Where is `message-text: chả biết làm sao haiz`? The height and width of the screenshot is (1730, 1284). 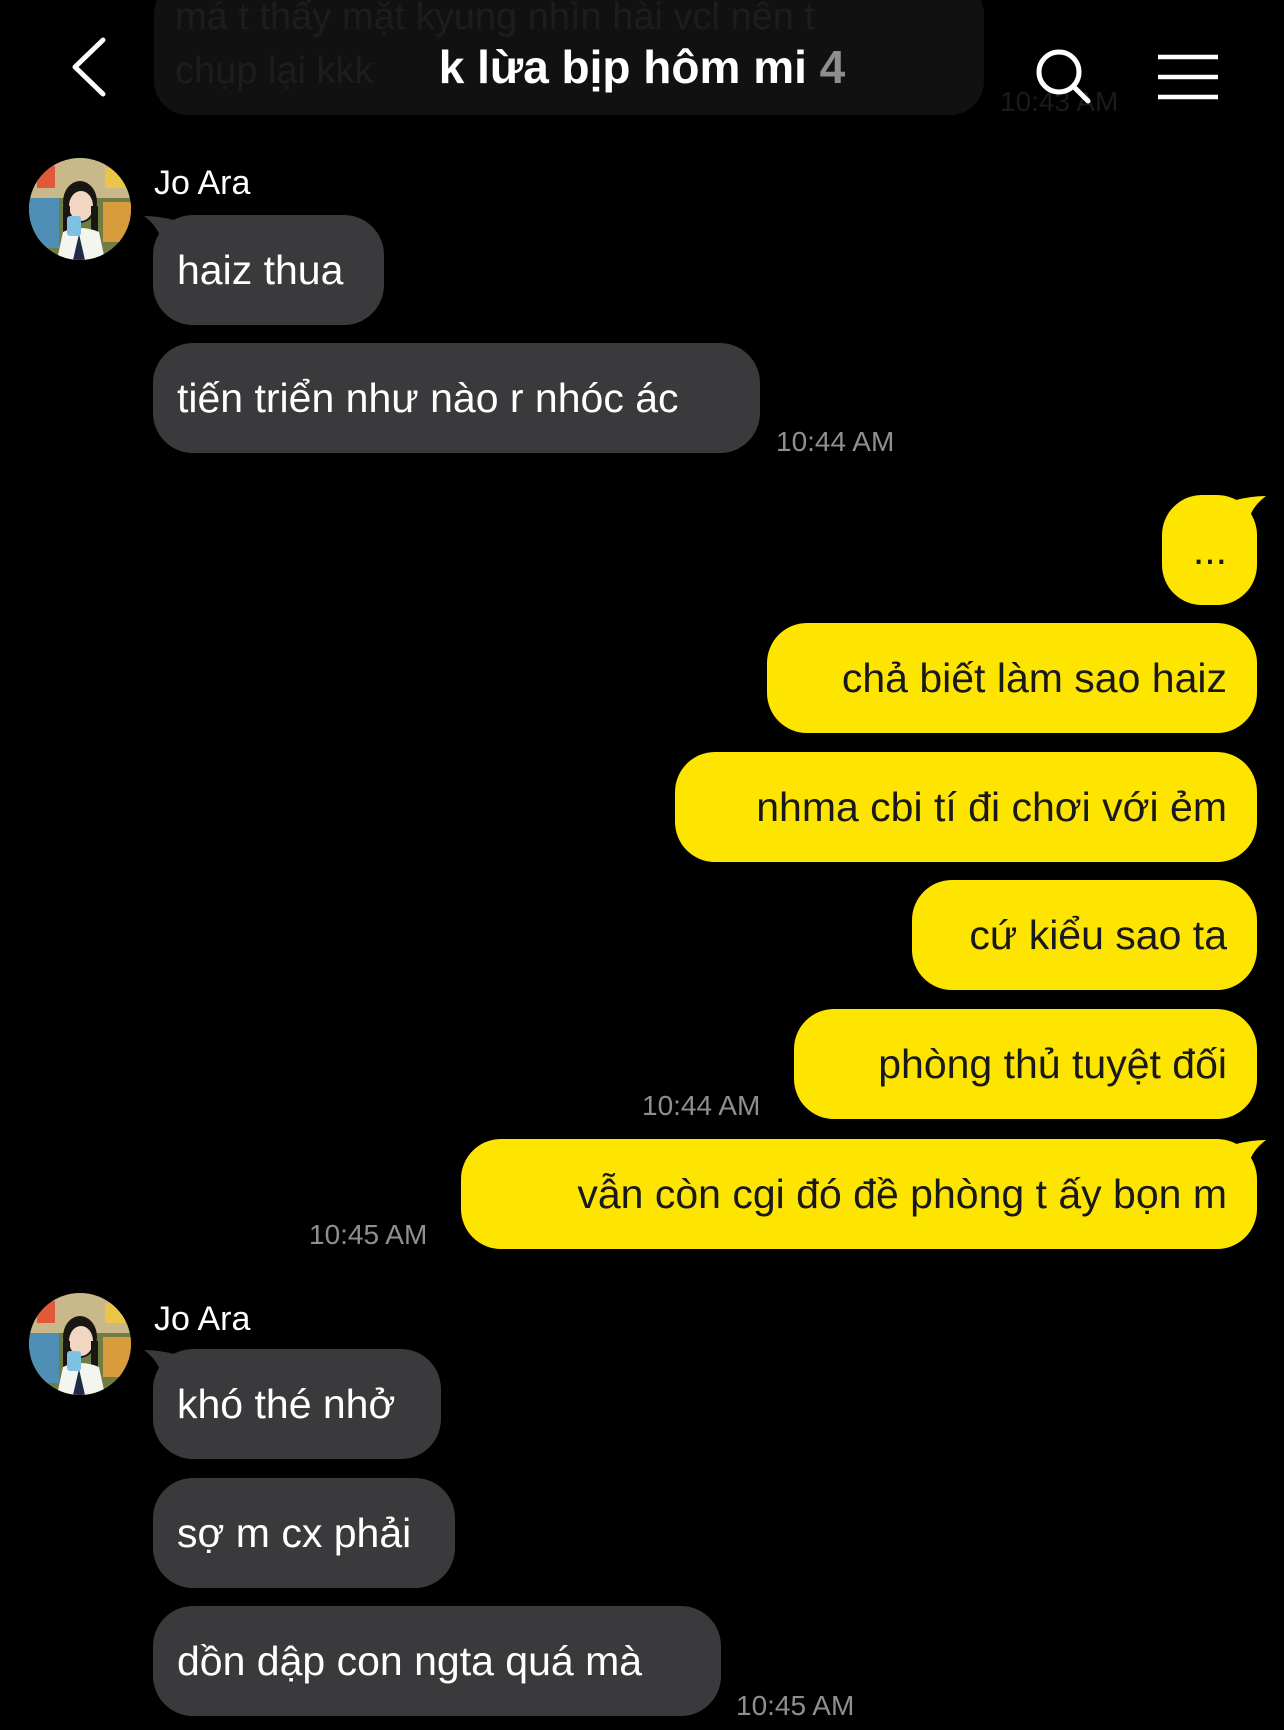
message-text: chả biết làm sao haiz is located at coordinates (1034, 677).